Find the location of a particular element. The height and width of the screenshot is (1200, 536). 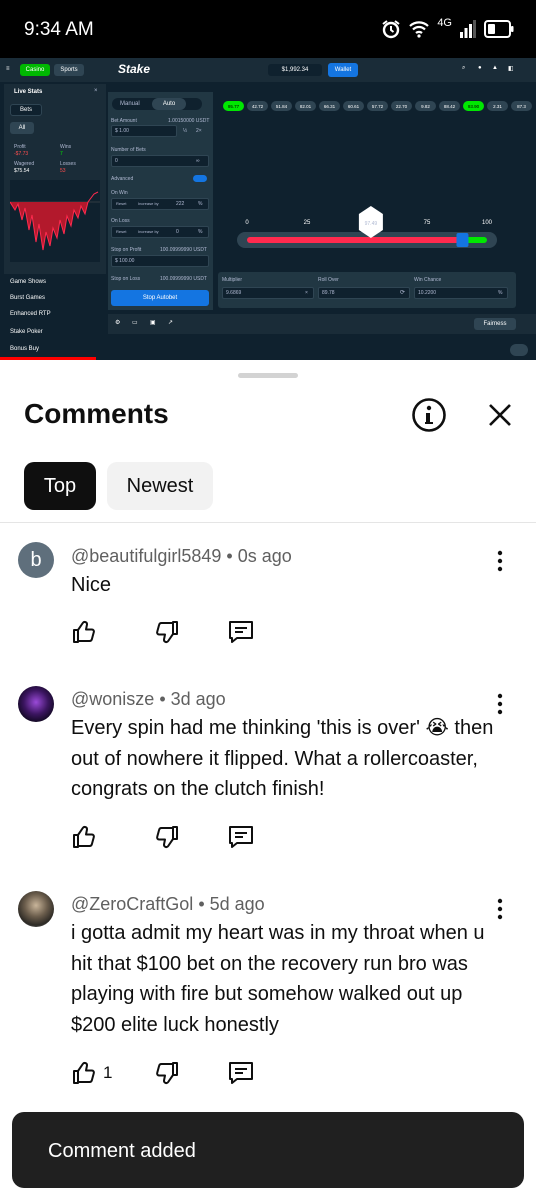

tab-top: Top is located at coordinates (60, 486).